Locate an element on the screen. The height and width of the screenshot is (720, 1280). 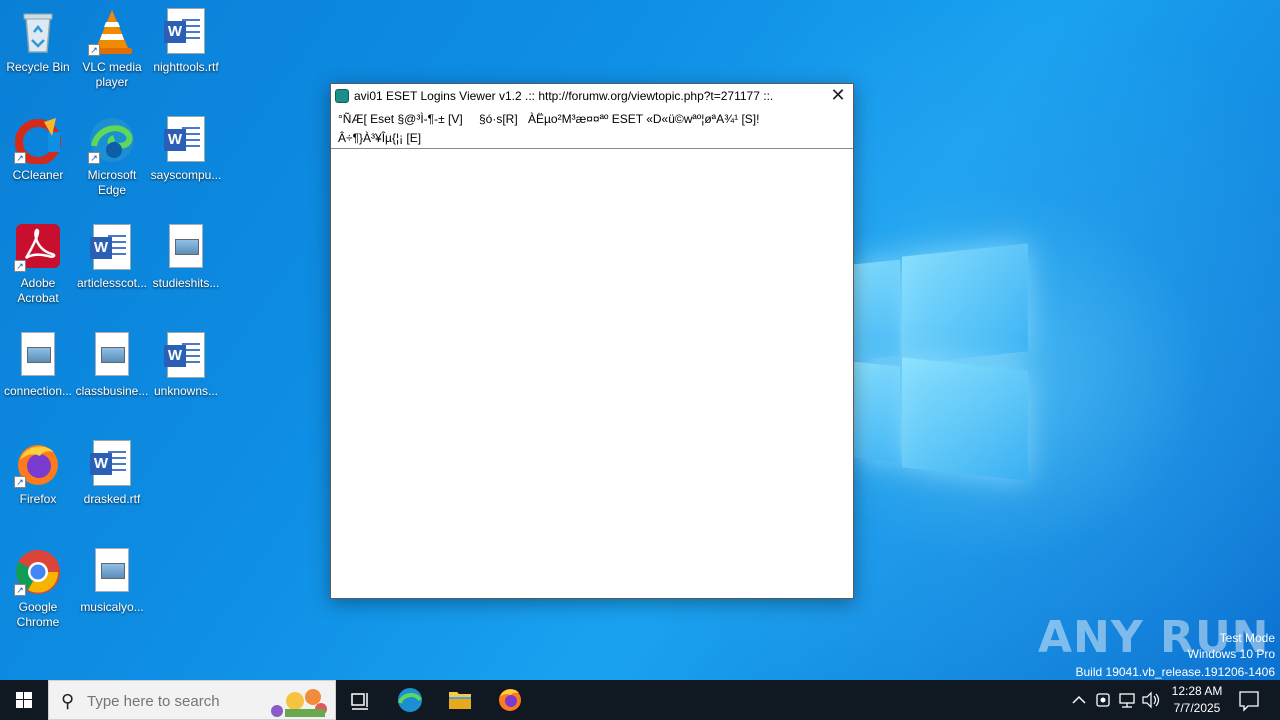
windows-edition-label: Windows 10 Pro is located at coordinates (1231, 654).